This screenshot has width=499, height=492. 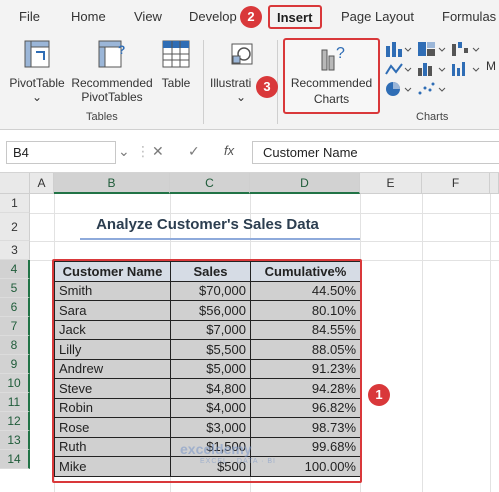 What do you see at coordinates (469, 16) in the screenshot?
I see `menu-formulas: Formulas` at bounding box center [469, 16].